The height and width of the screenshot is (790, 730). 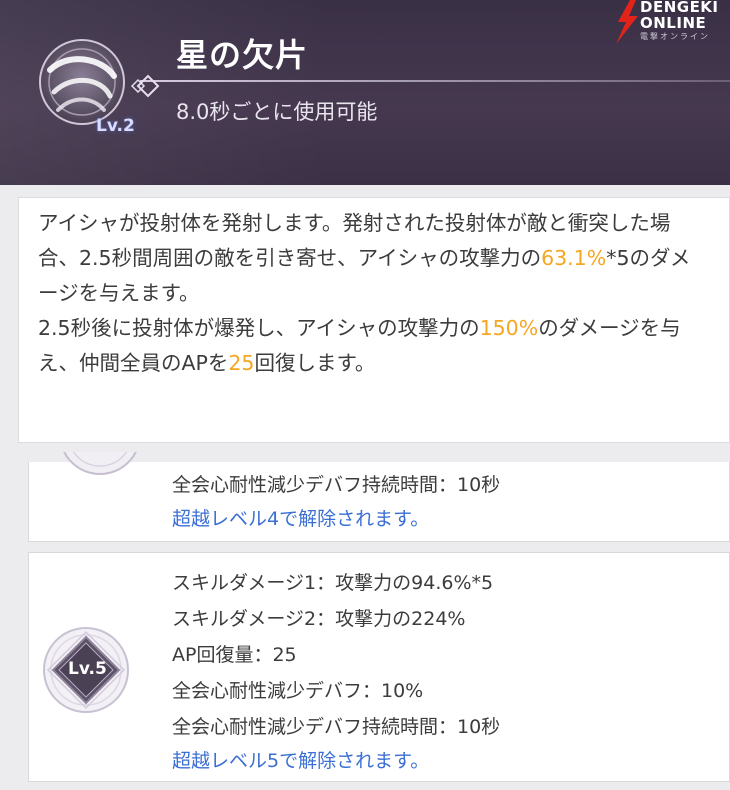 I want to click on cooldown-text: 8.0秒ごとに使用可能, so click(x=277, y=112).